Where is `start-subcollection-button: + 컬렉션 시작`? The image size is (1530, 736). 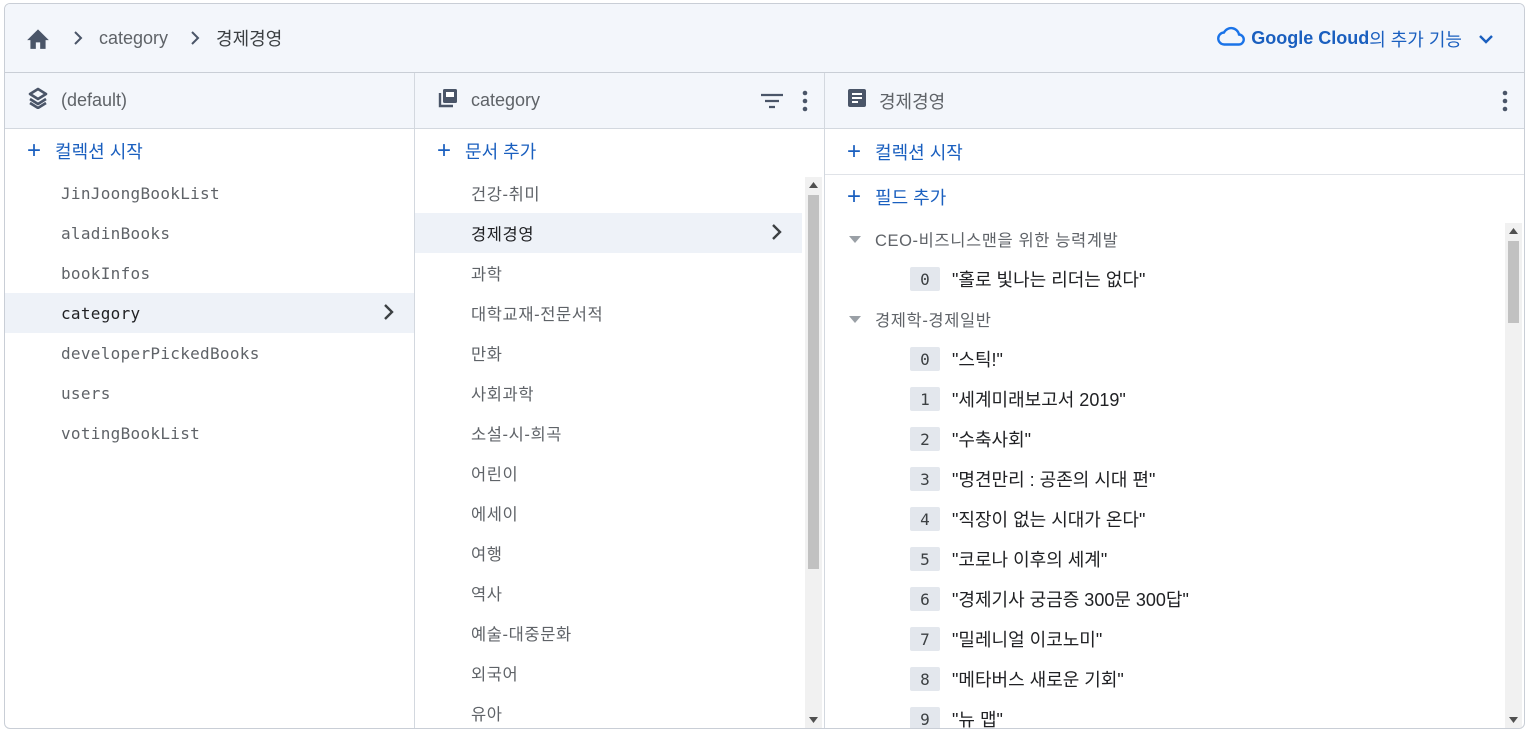 start-subcollection-button: + 컬렉션 시작 is located at coordinates (1174, 152).